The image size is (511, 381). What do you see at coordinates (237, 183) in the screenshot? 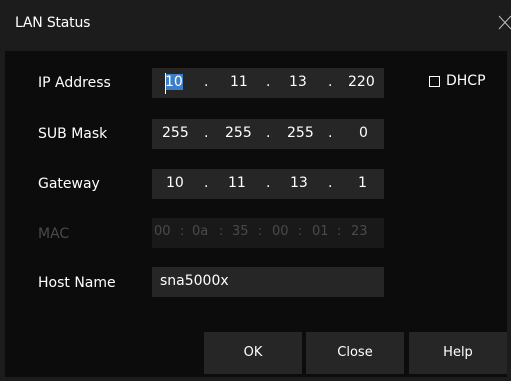
I see `gateway-octet-2: 11` at bounding box center [237, 183].